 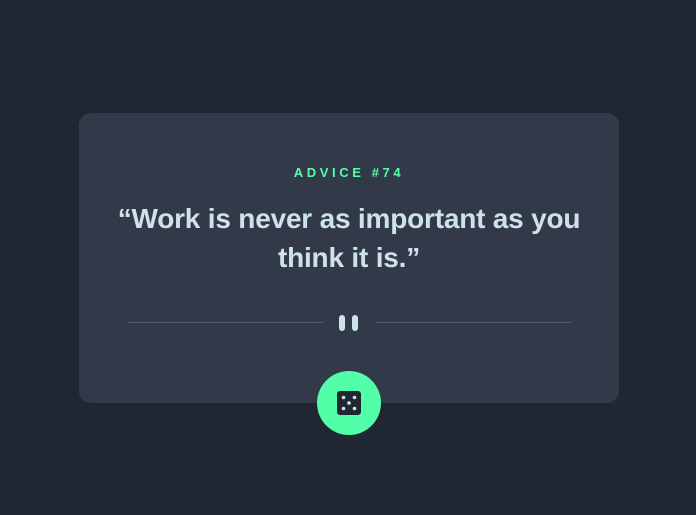 I want to click on pause-icon, so click(x=349, y=323).